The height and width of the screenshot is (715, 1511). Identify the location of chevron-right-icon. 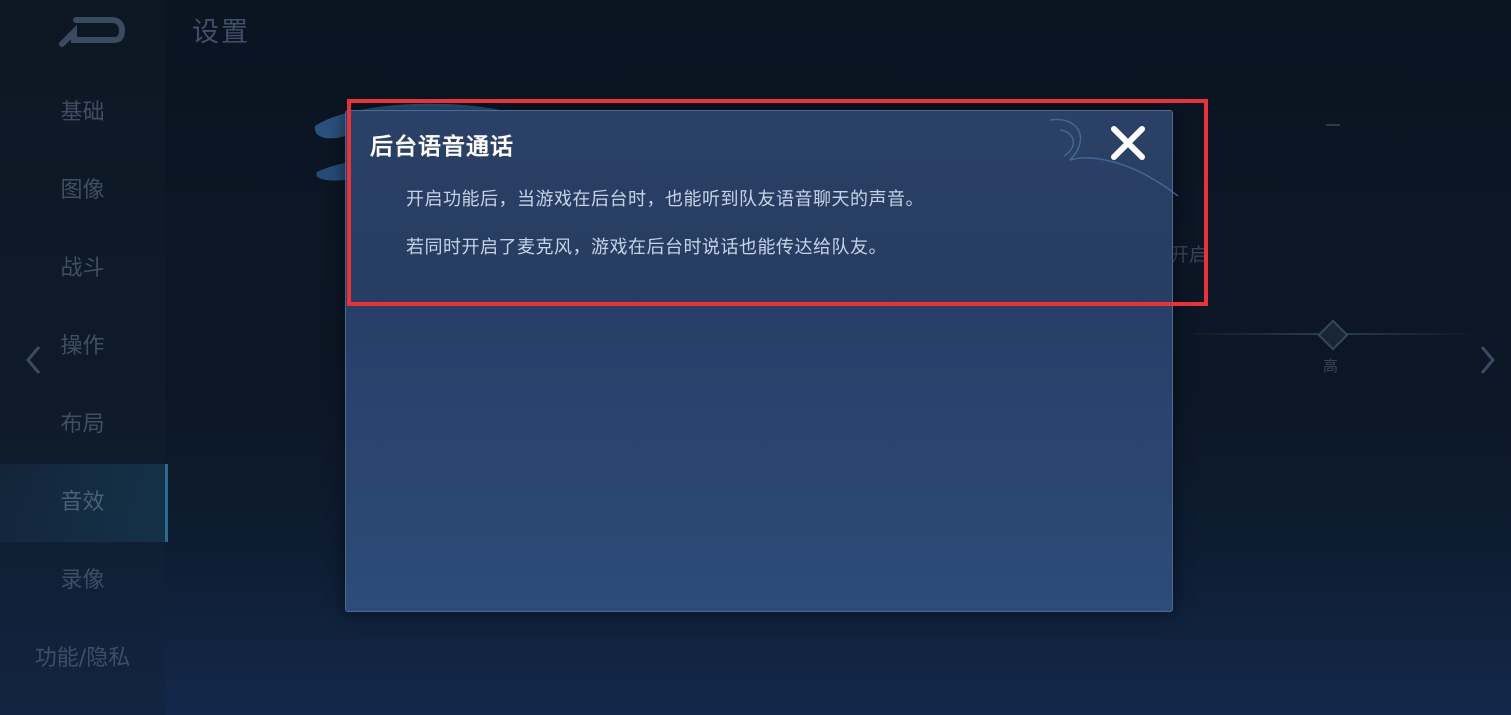
(1487, 360).